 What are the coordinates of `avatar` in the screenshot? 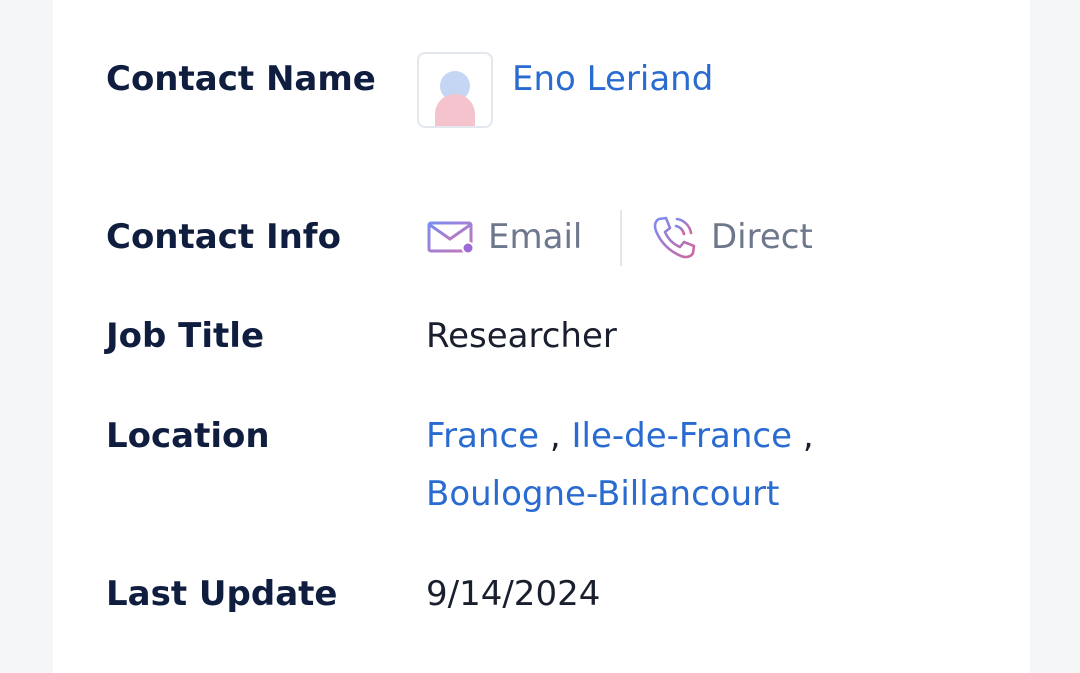 It's located at (455, 90).